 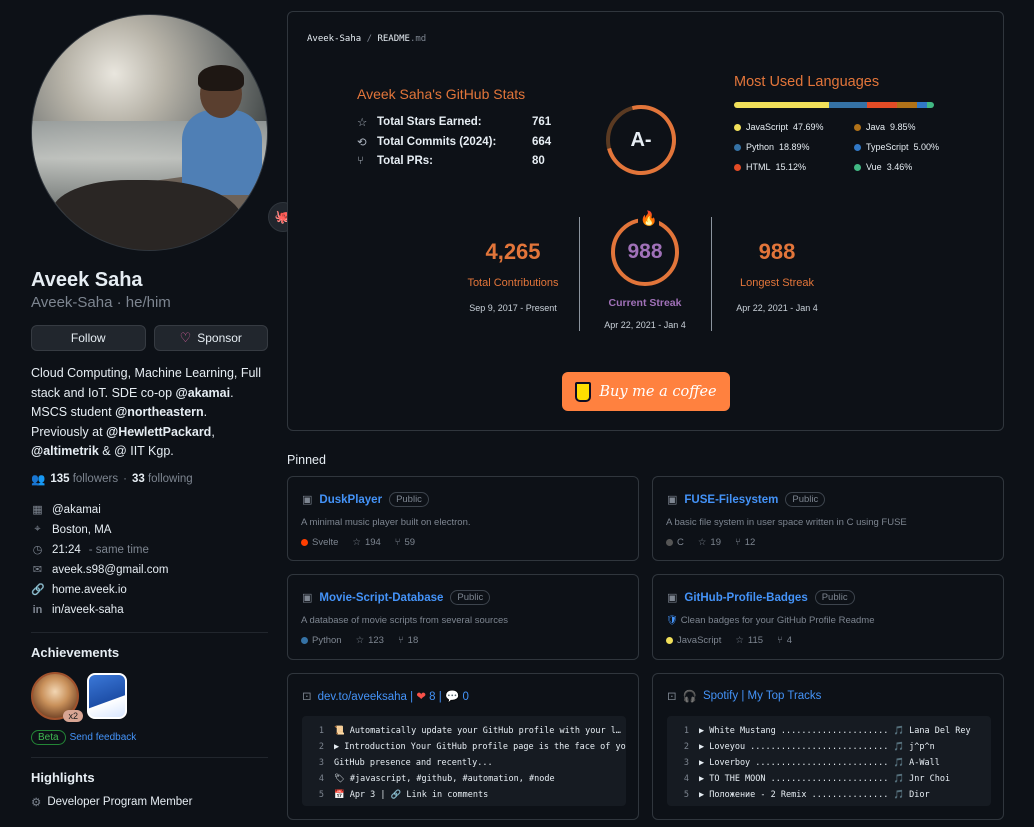 What do you see at coordinates (84, 479) in the screenshot?
I see `followers-link: 135 followers` at bounding box center [84, 479].